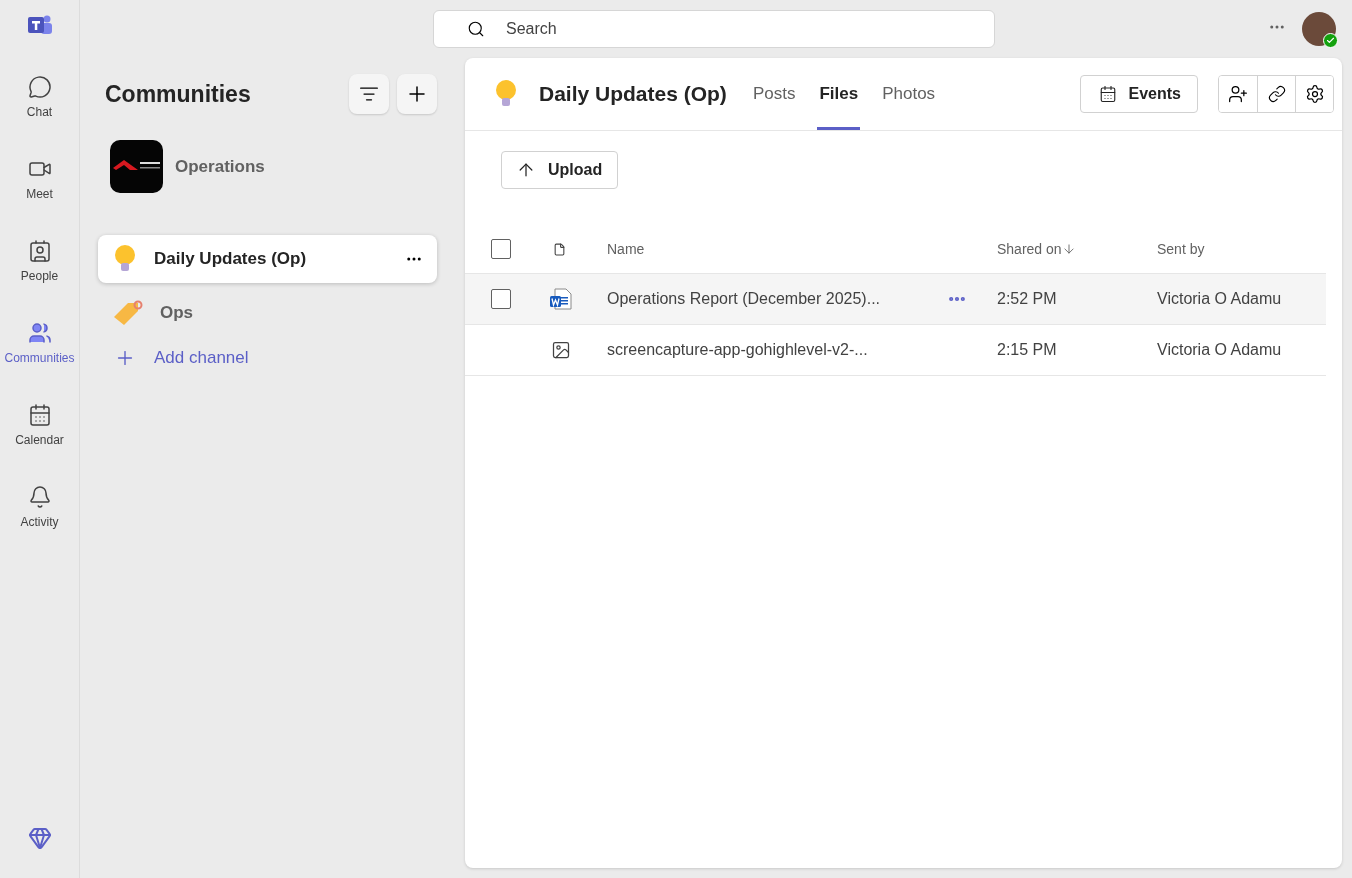 Image resolution: width=1352 pixels, height=878 pixels. I want to click on channel-title: Daily Updates (Op), so click(633, 94).